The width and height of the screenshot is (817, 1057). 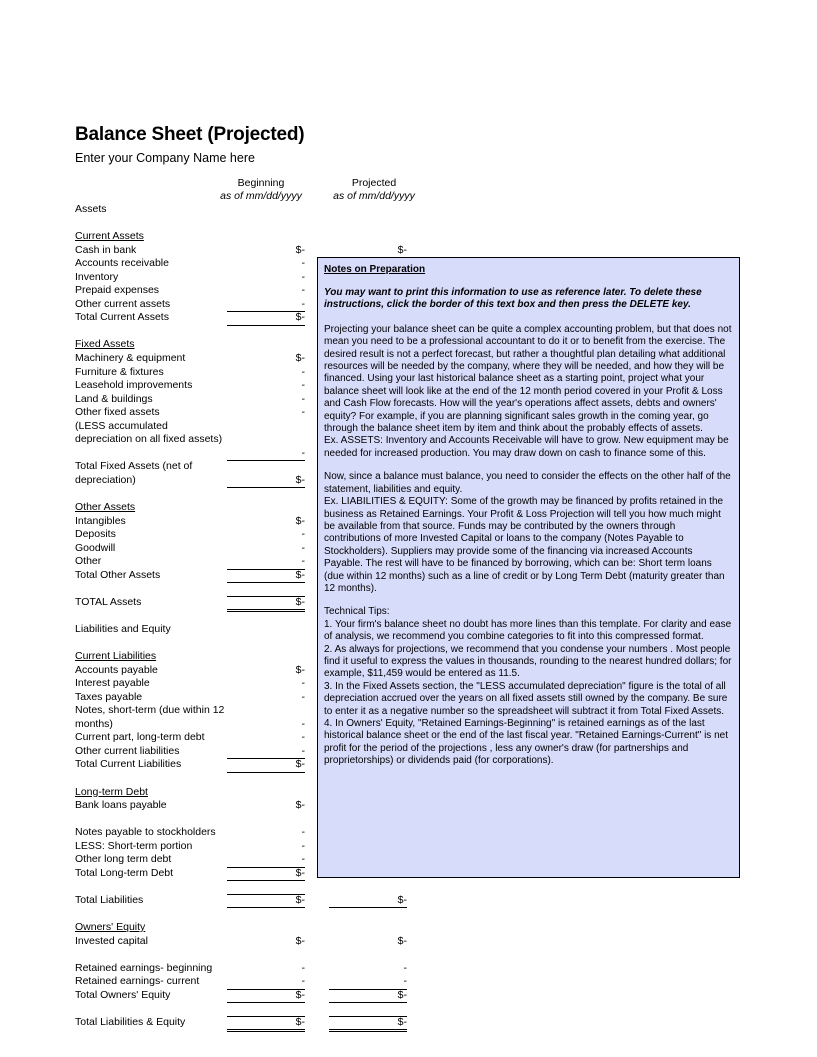 I want to click on label-notes-payable-stockholders: Notes payable to stockholders, so click(x=145, y=832).